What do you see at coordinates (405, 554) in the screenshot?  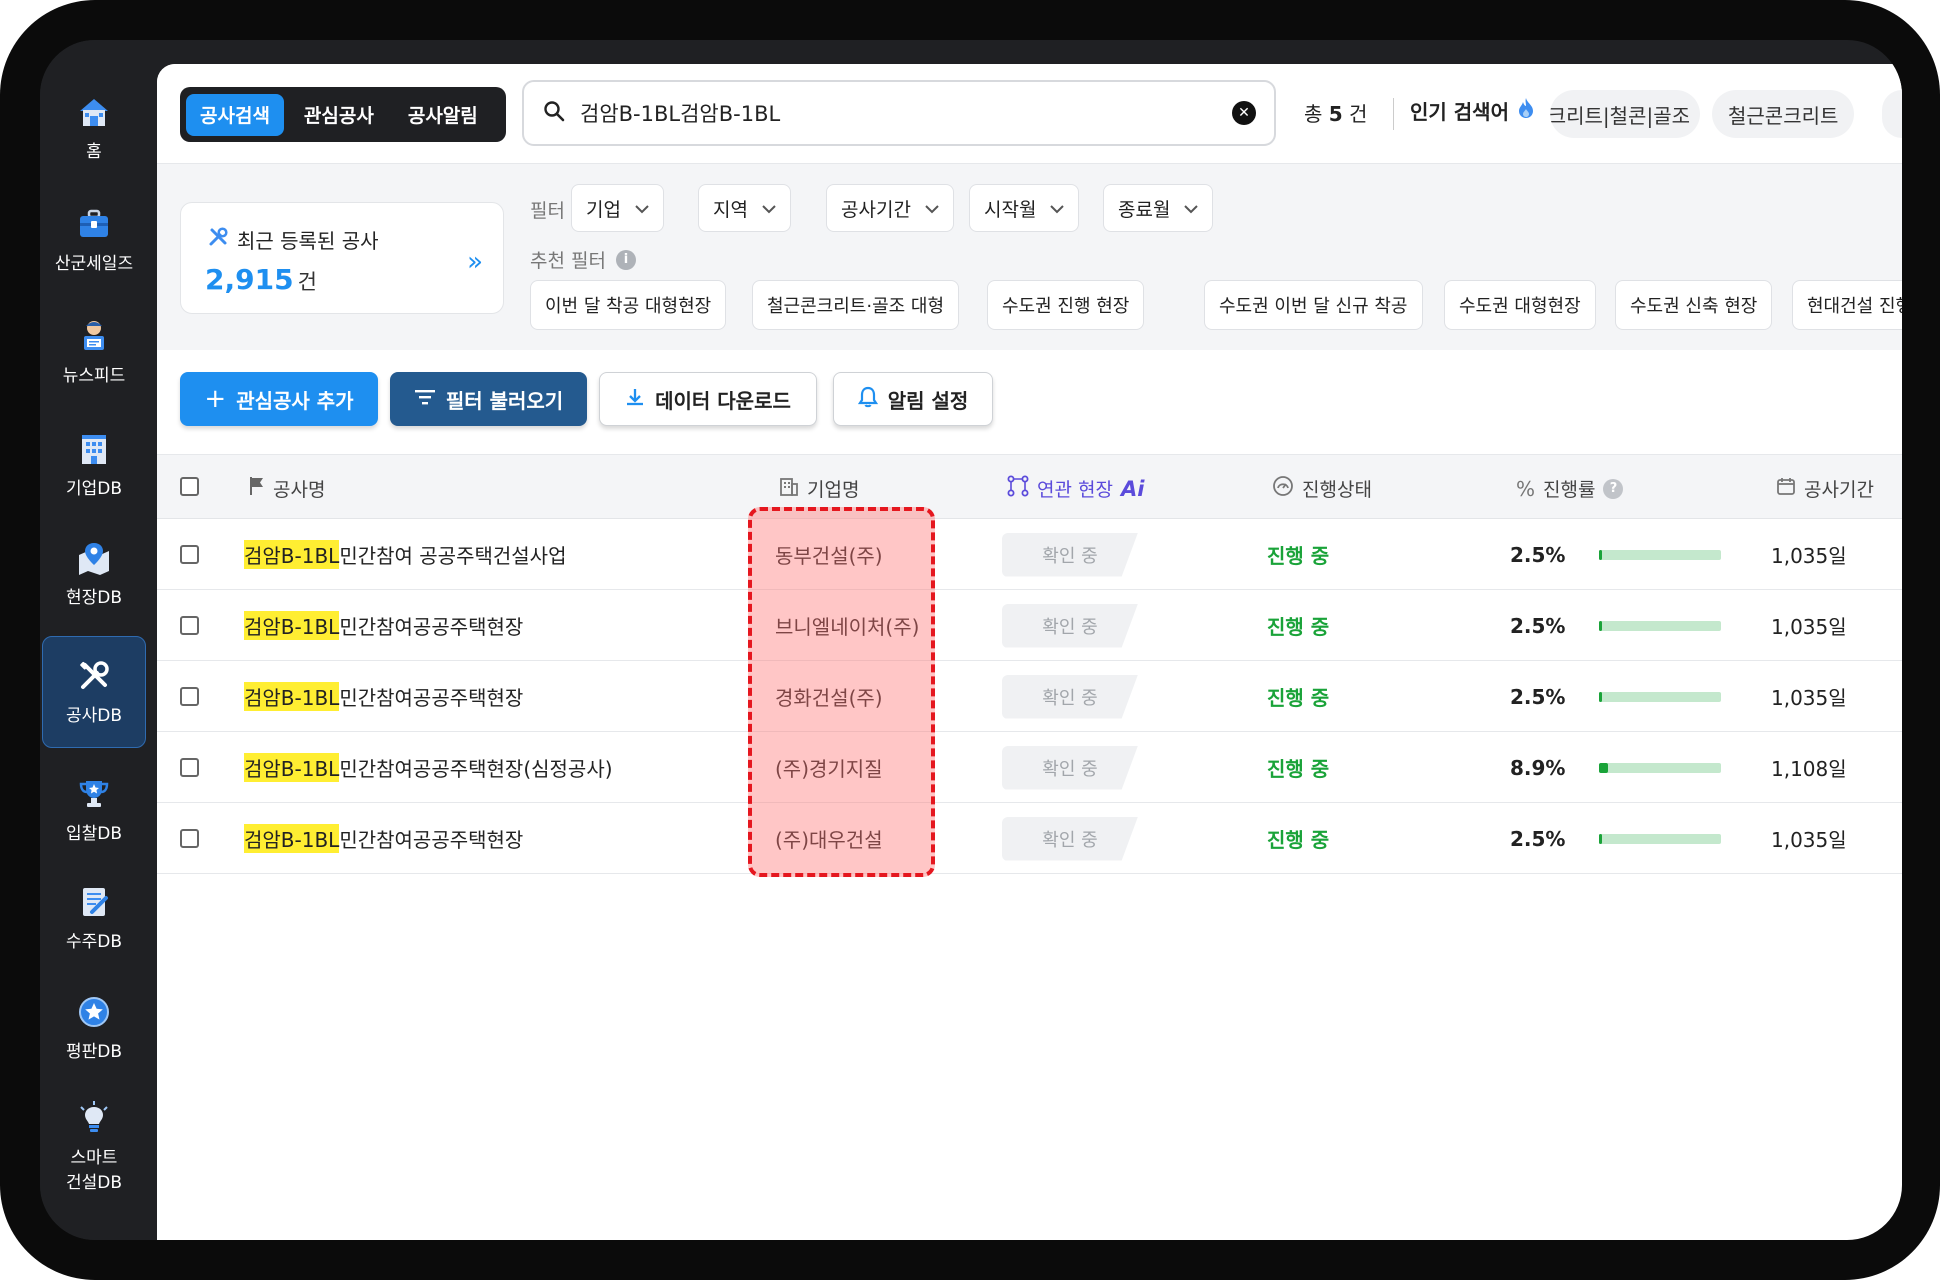 I see `construction-name: 검암B-1BL 민간참여 공공주택건설사업` at bounding box center [405, 554].